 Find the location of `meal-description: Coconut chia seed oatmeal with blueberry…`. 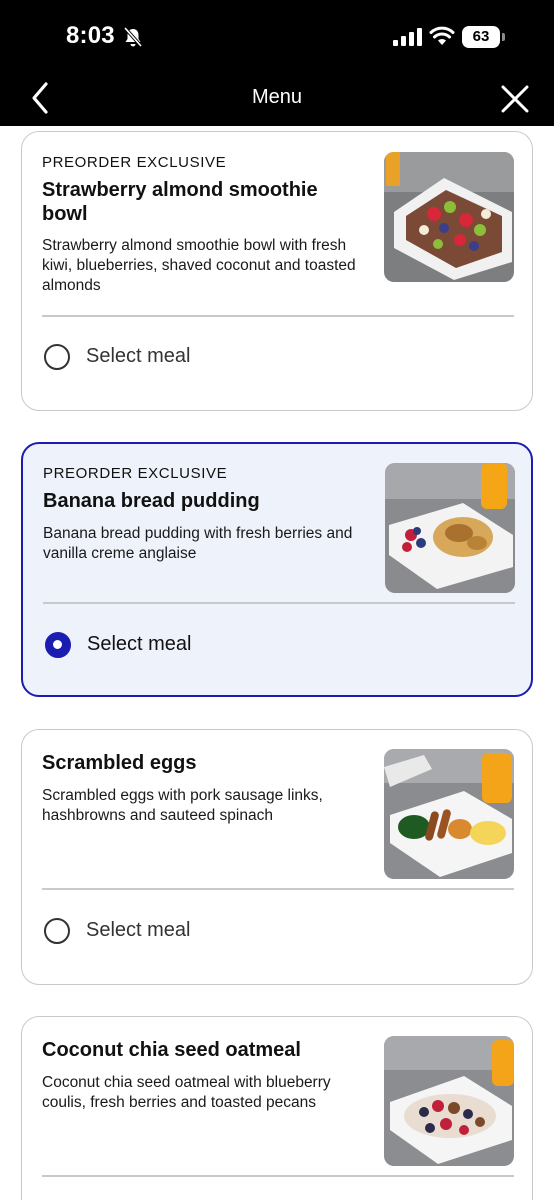

meal-description: Coconut chia seed oatmeal with blueberry… is located at coordinates (186, 1092).